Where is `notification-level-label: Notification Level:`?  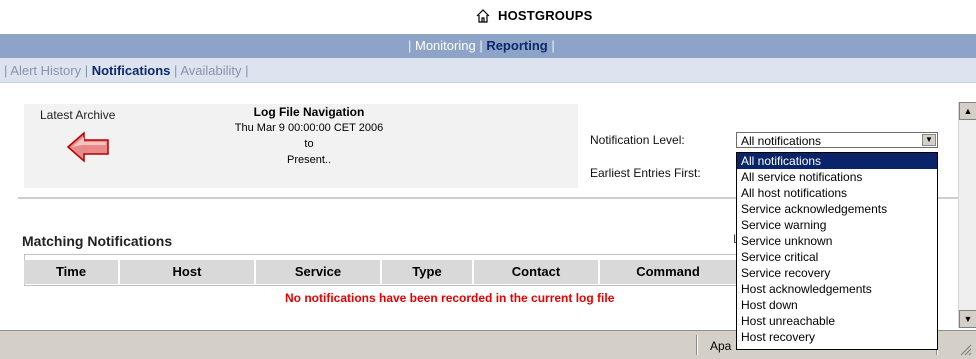
notification-level-label: Notification Level: is located at coordinates (637, 140).